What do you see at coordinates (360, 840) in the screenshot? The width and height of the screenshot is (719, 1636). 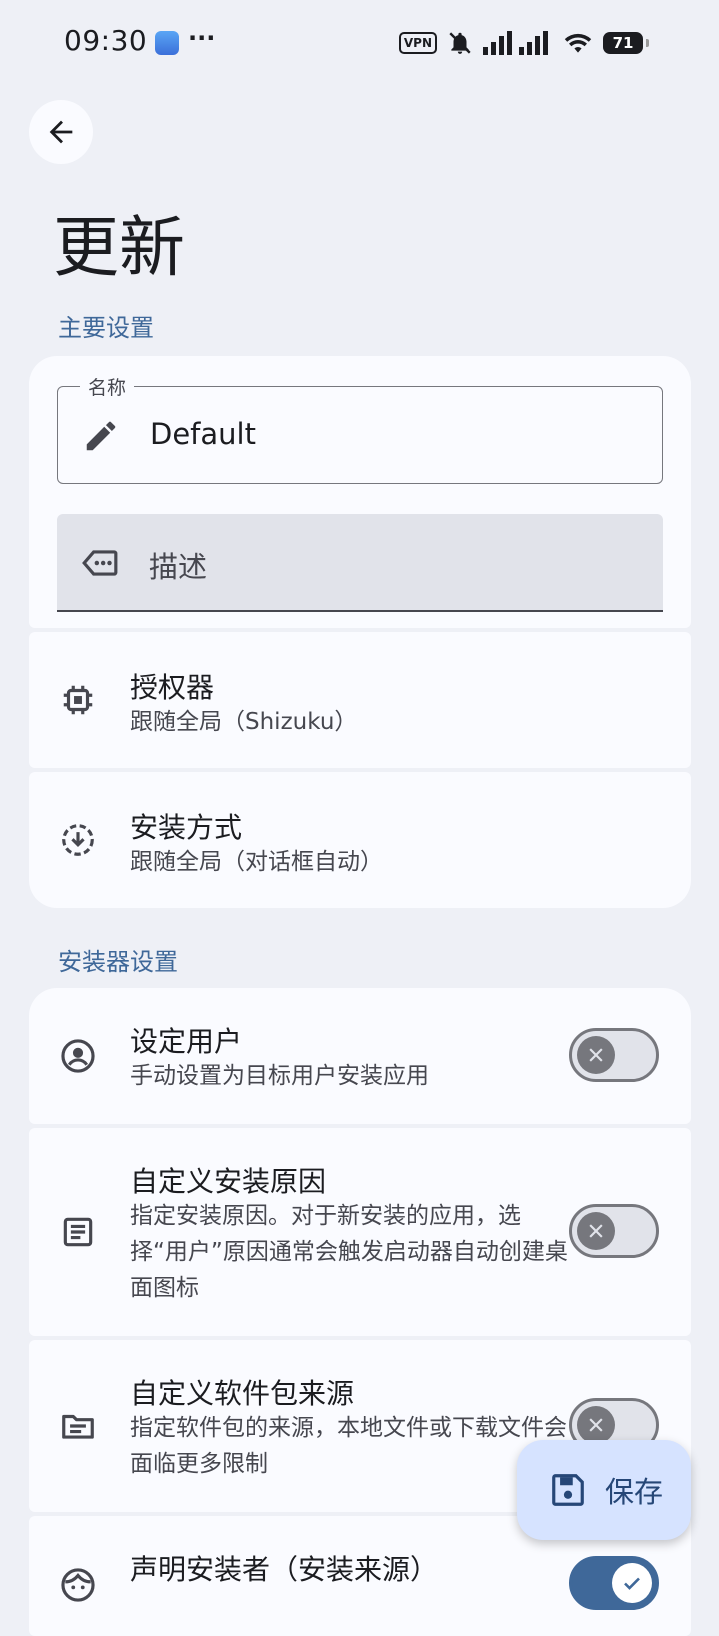 I see `install-method-item: 安装方式 跟随全局（对话框自动）` at bounding box center [360, 840].